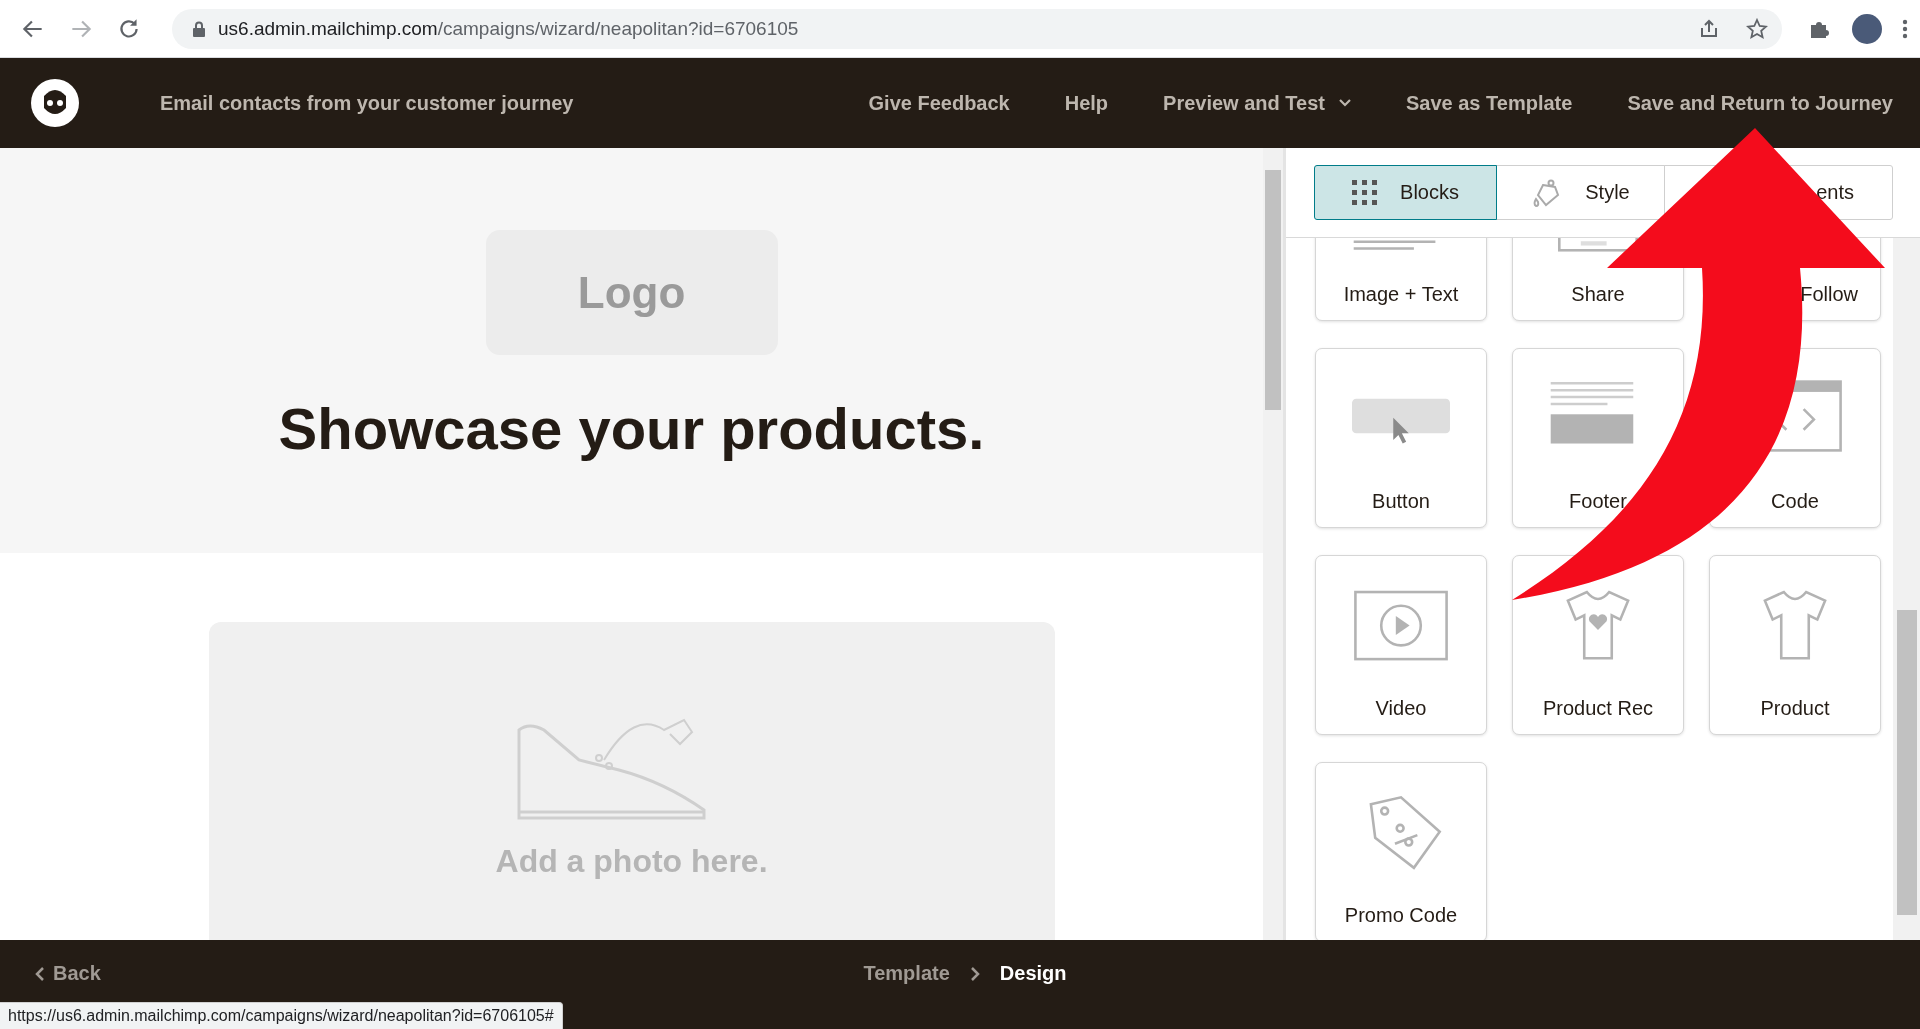  I want to click on block-tile: Product, so click(1795, 645).